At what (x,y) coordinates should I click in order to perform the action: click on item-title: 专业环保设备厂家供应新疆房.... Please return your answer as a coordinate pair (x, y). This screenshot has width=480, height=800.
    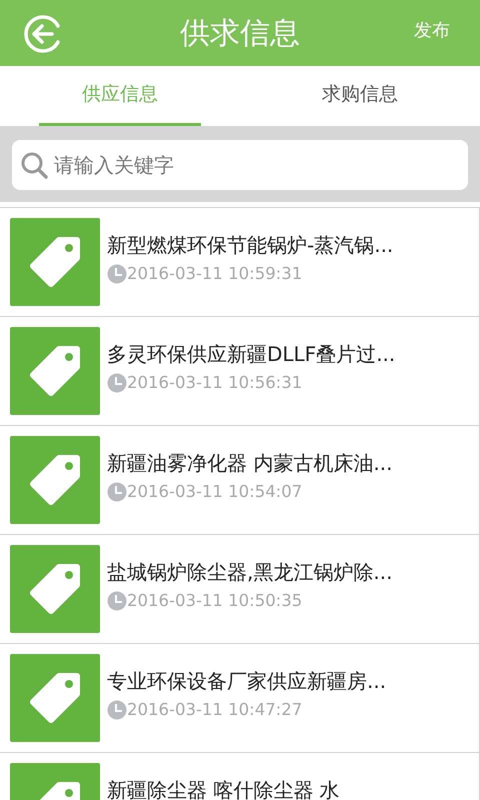
    Looking at the image, I should click on (246, 681).